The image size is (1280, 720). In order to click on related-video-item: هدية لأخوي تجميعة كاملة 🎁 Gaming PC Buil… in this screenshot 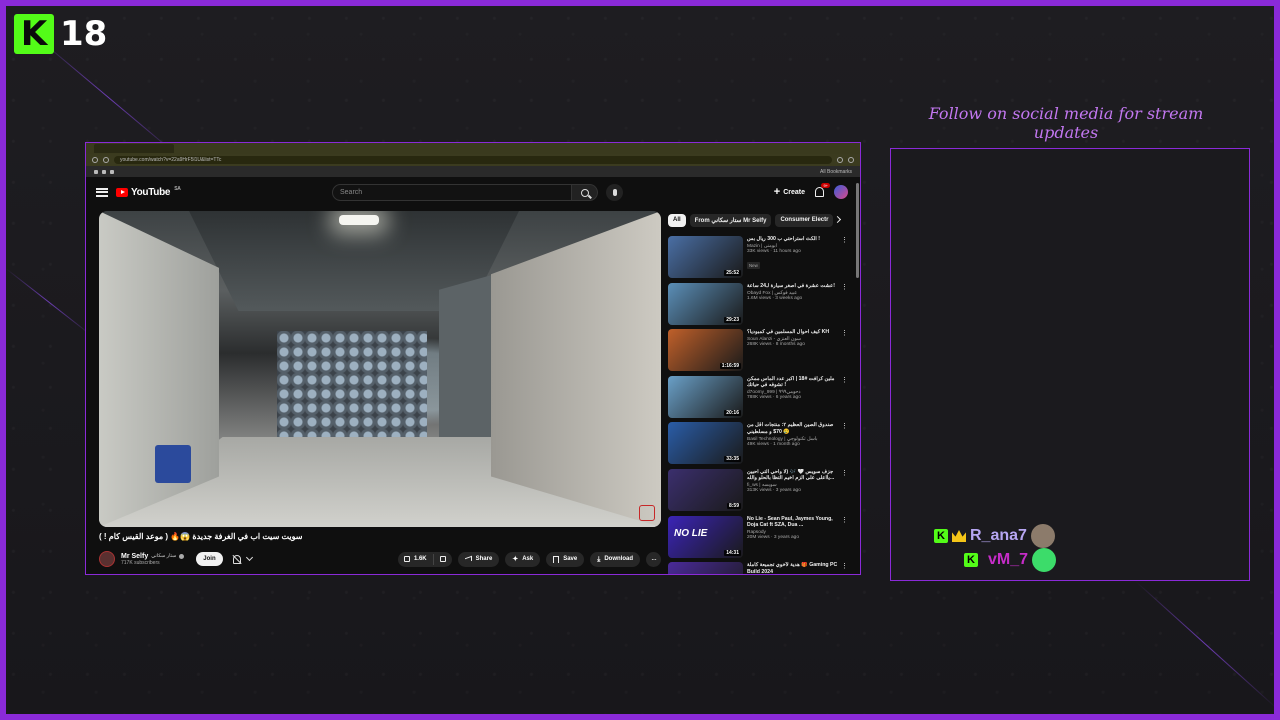, I will do `click(761, 568)`.